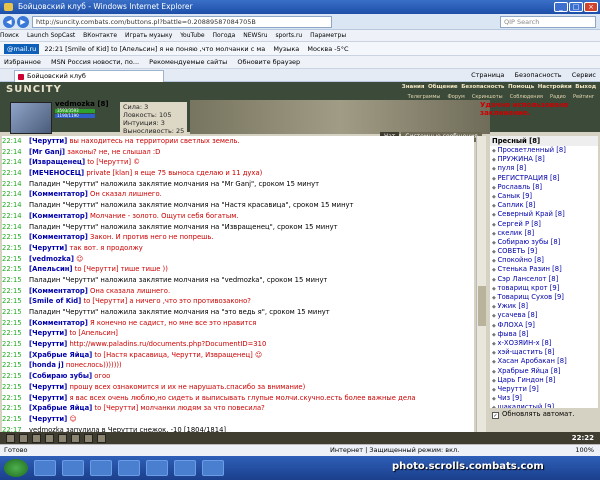 The height and width of the screenshot is (480, 600). What do you see at coordinates (51, 259) in the screenshot?
I see `chat-nick: [vedmozka]` at bounding box center [51, 259].